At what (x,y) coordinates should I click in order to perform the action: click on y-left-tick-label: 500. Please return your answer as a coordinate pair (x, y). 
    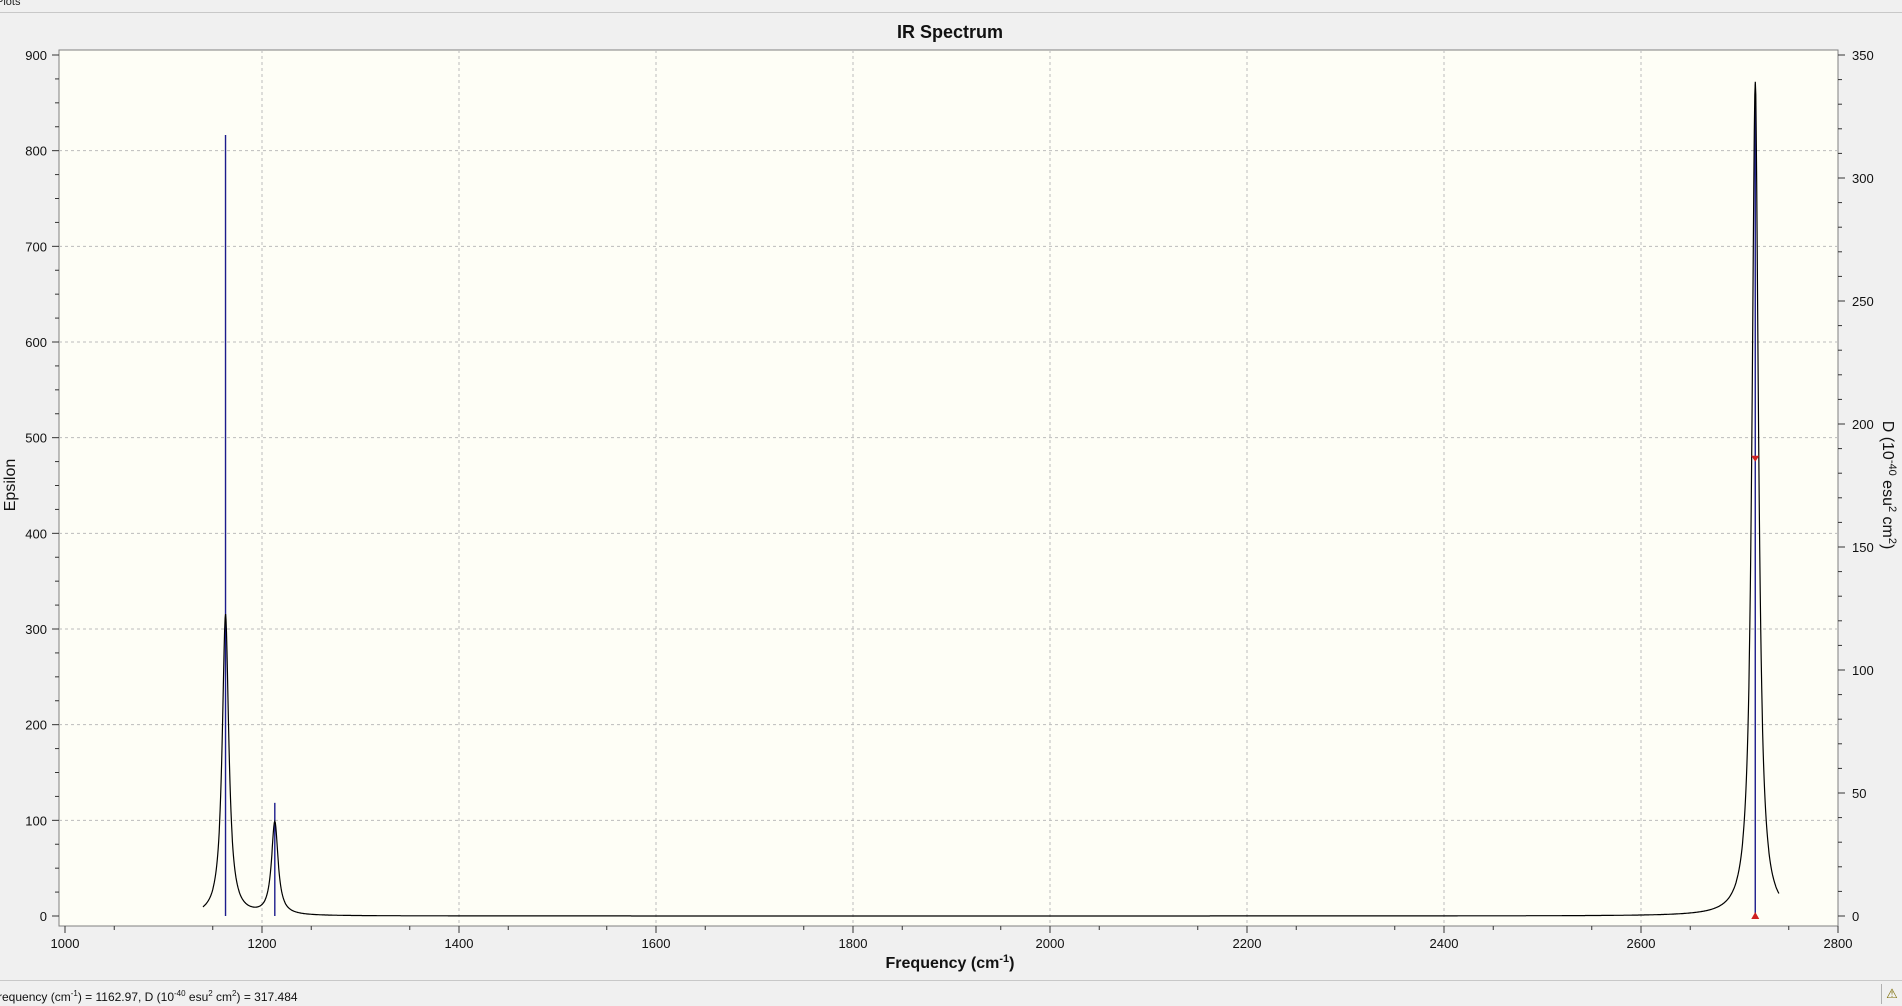
    Looking at the image, I should click on (36, 438).